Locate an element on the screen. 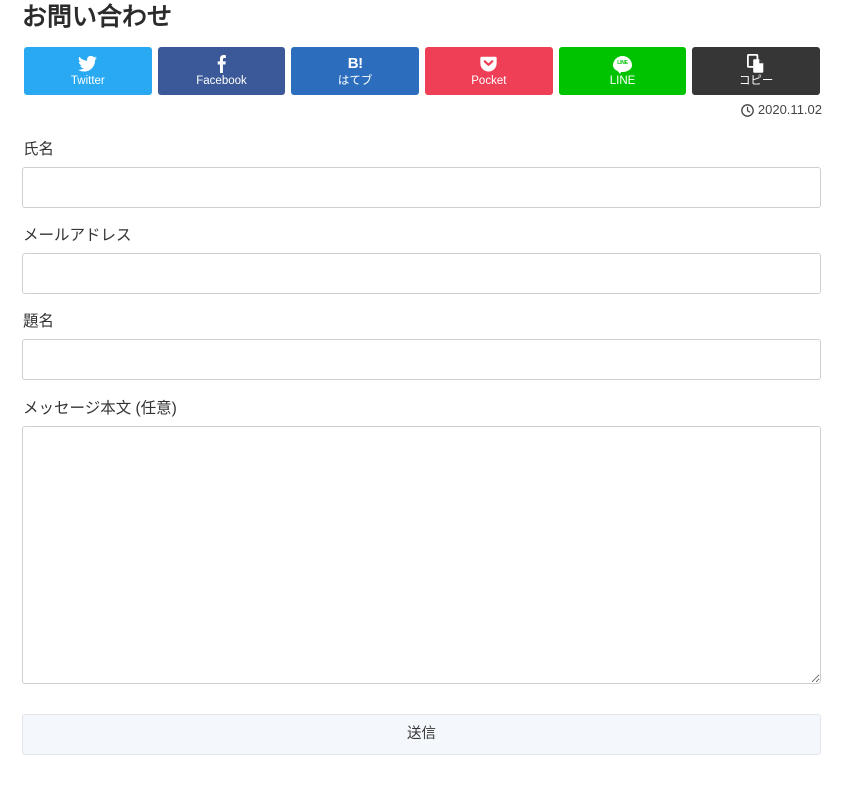 Image resolution: width=843 pixels, height=810 pixels. share-button-copy: コピー is located at coordinates (756, 71).